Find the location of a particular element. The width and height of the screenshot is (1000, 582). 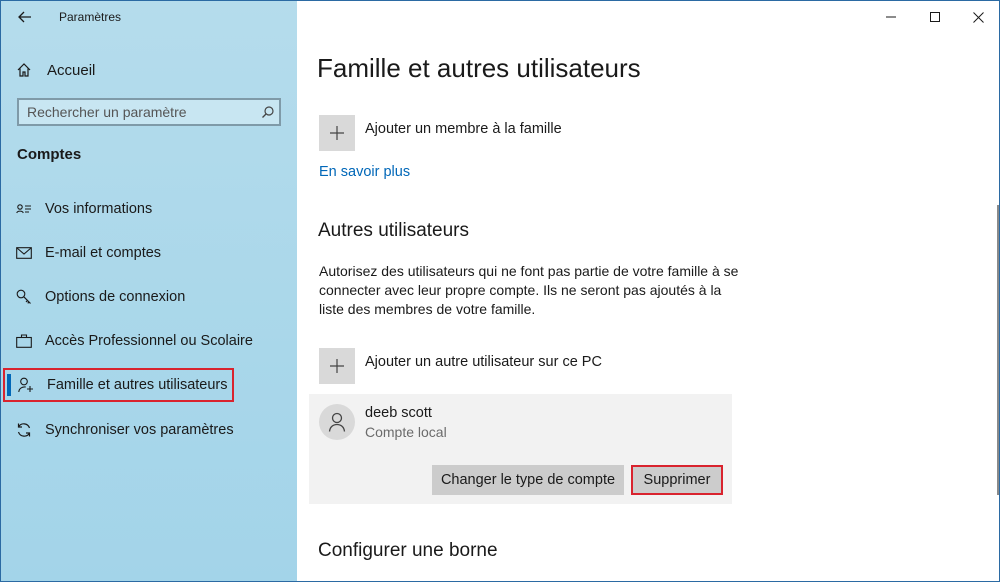

add-family-member-label: Ajouter un membre à la famille is located at coordinates (463, 129).